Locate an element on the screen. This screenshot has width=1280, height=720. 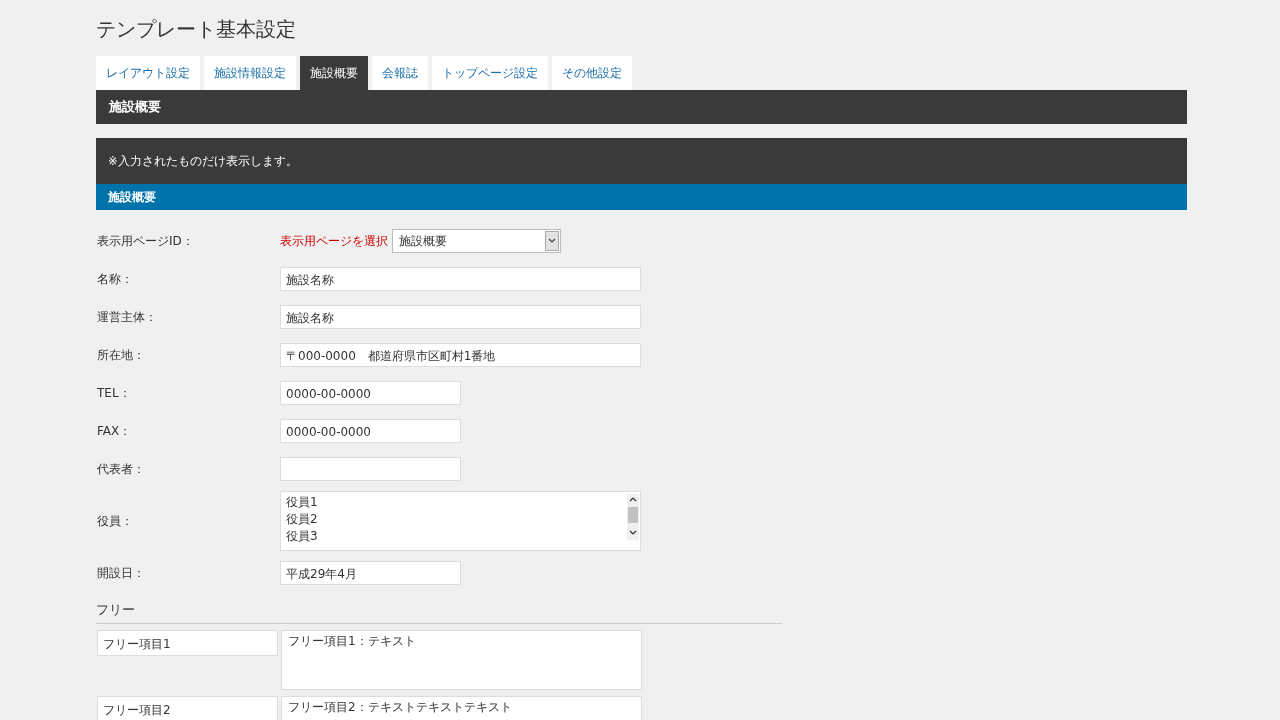
text-field is located at coordinates (370, 469).